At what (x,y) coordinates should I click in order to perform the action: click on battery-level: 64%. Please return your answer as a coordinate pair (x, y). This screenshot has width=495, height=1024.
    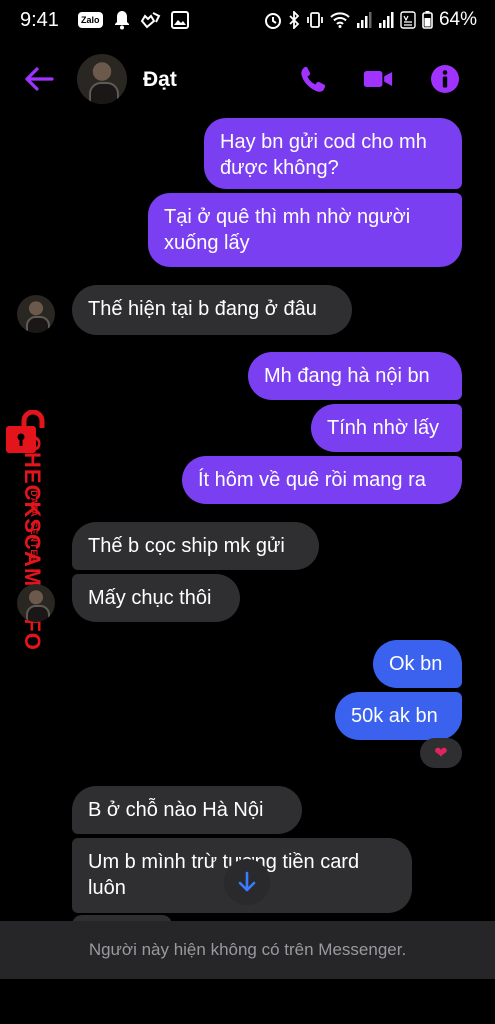
    Looking at the image, I should click on (457, 19).